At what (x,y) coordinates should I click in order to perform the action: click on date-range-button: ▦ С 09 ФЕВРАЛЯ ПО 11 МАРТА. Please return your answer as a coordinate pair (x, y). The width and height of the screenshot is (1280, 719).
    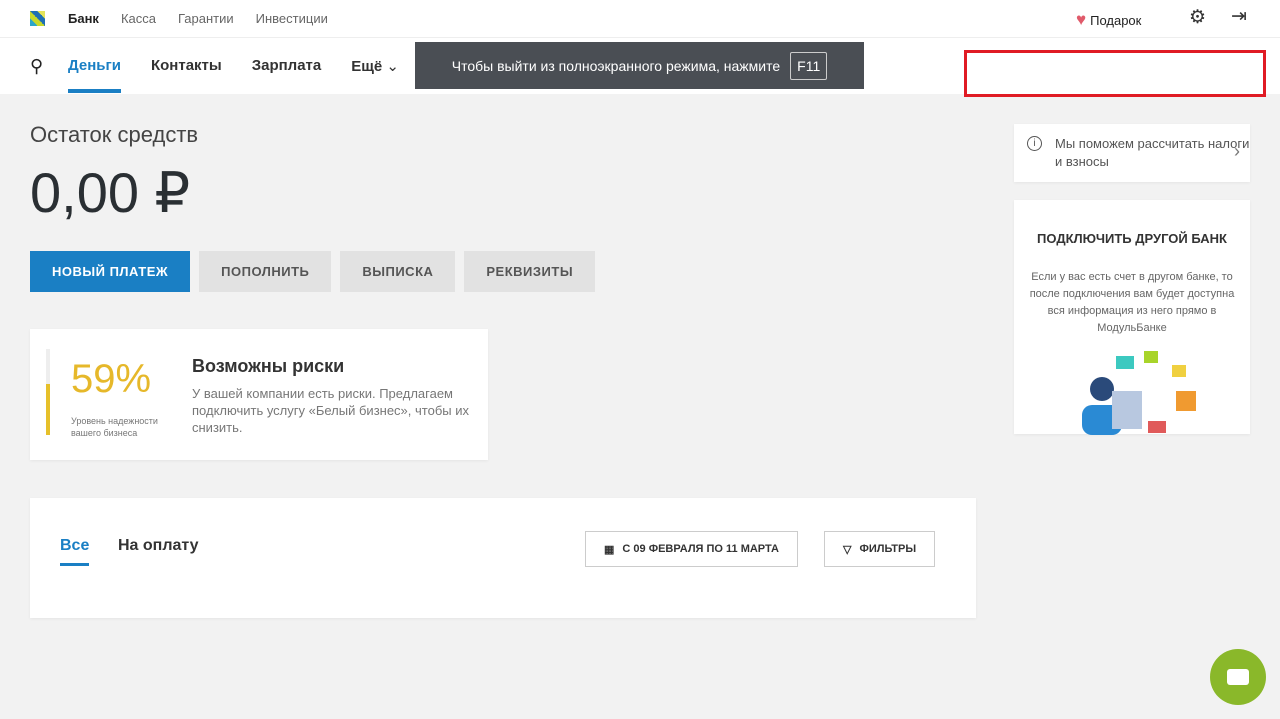
    Looking at the image, I should click on (691, 549).